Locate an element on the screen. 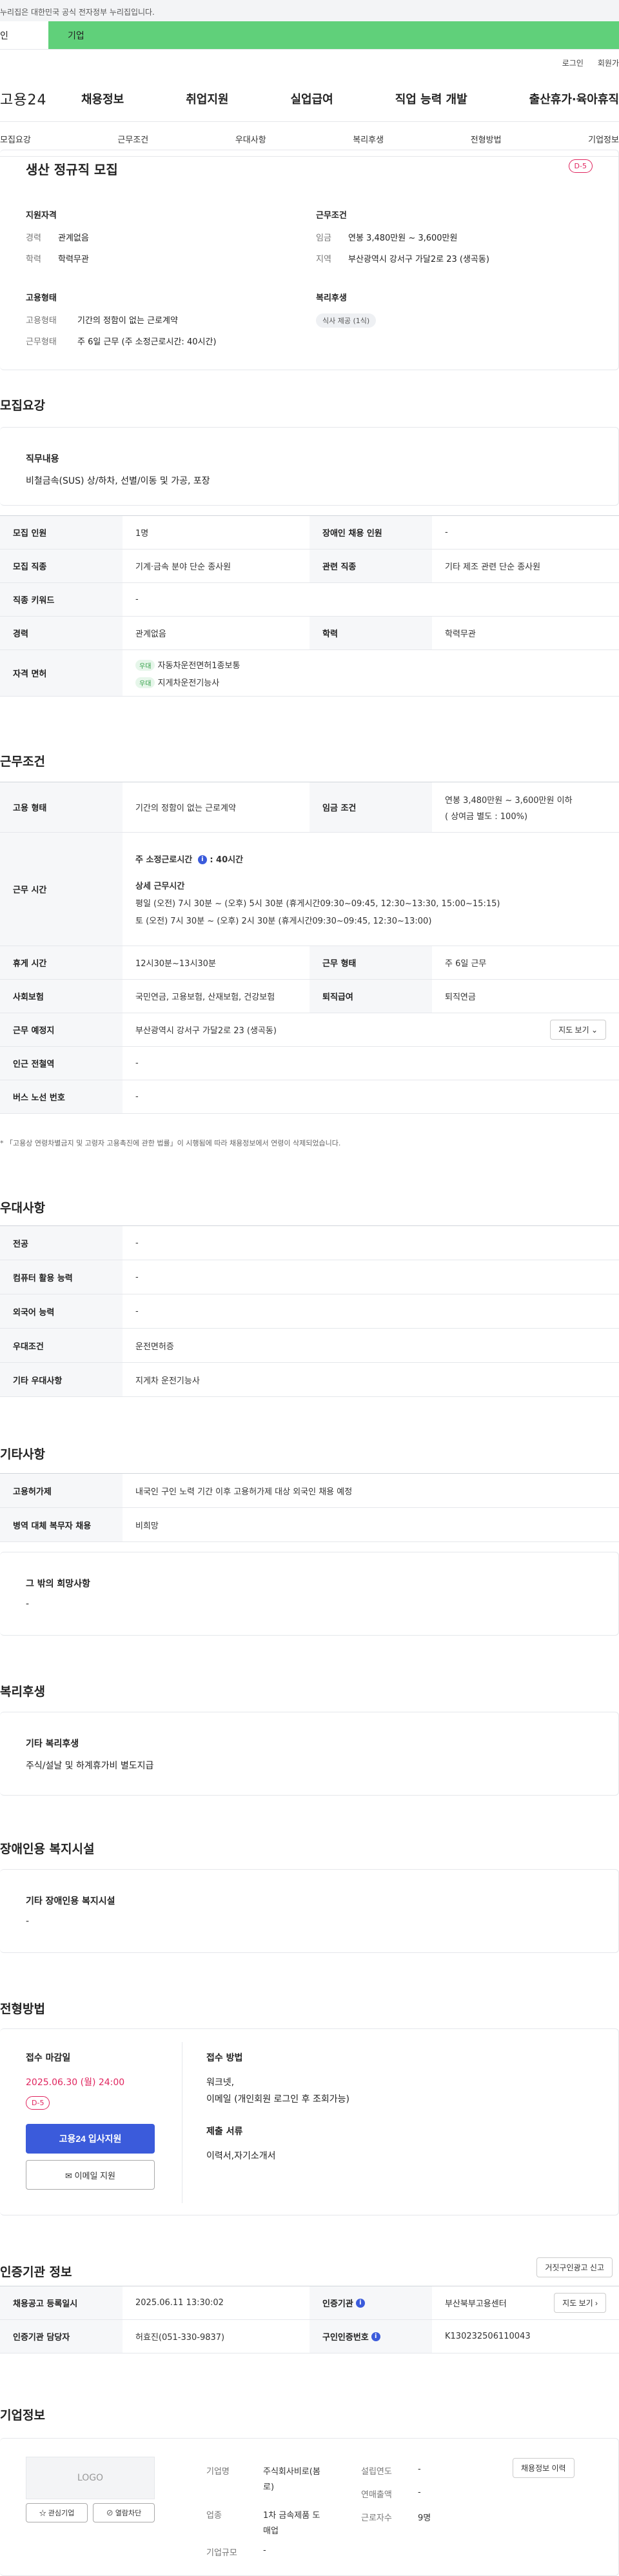 The height and width of the screenshot is (2576, 619). summary-value: 부산광역시 강서구 가달2로 23 (생곡동) is located at coordinates (419, 259).